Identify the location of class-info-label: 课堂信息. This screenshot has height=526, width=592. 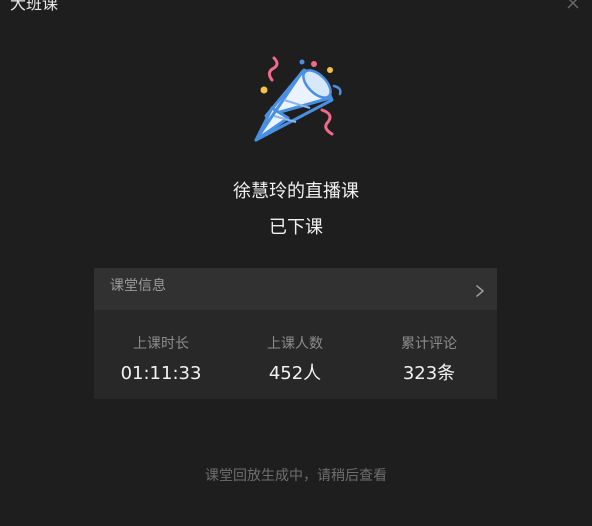
(138, 286).